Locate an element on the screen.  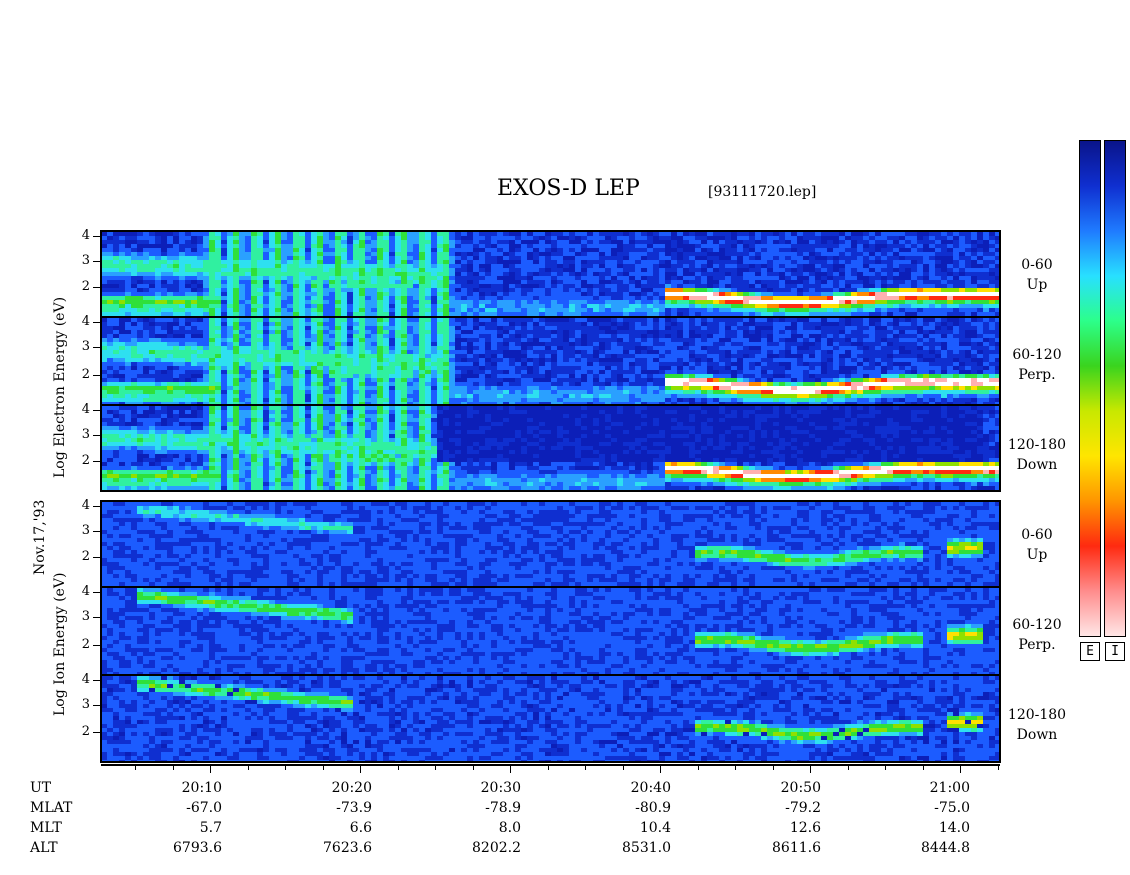
row-label-mlat: MLAT is located at coordinates (51, 808).